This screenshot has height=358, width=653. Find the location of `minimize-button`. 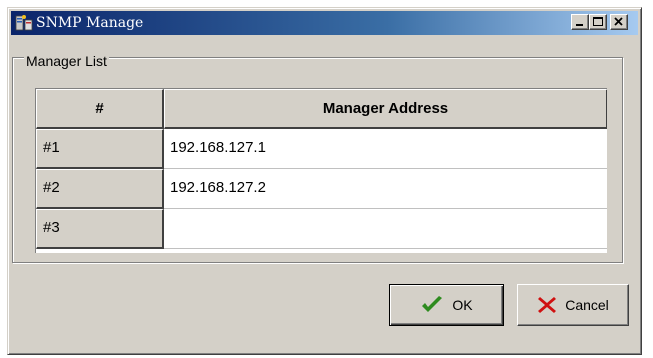

minimize-button is located at coordinates (580, 22).